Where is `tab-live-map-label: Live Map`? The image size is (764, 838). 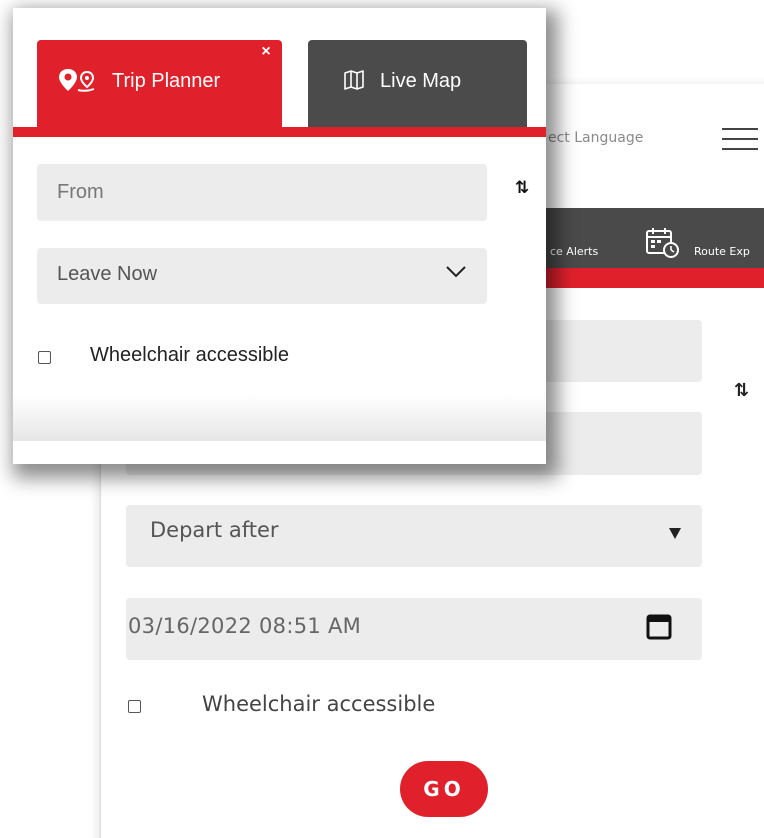
tab-live-map-label: Live Map is located at coordinates (421, 81).